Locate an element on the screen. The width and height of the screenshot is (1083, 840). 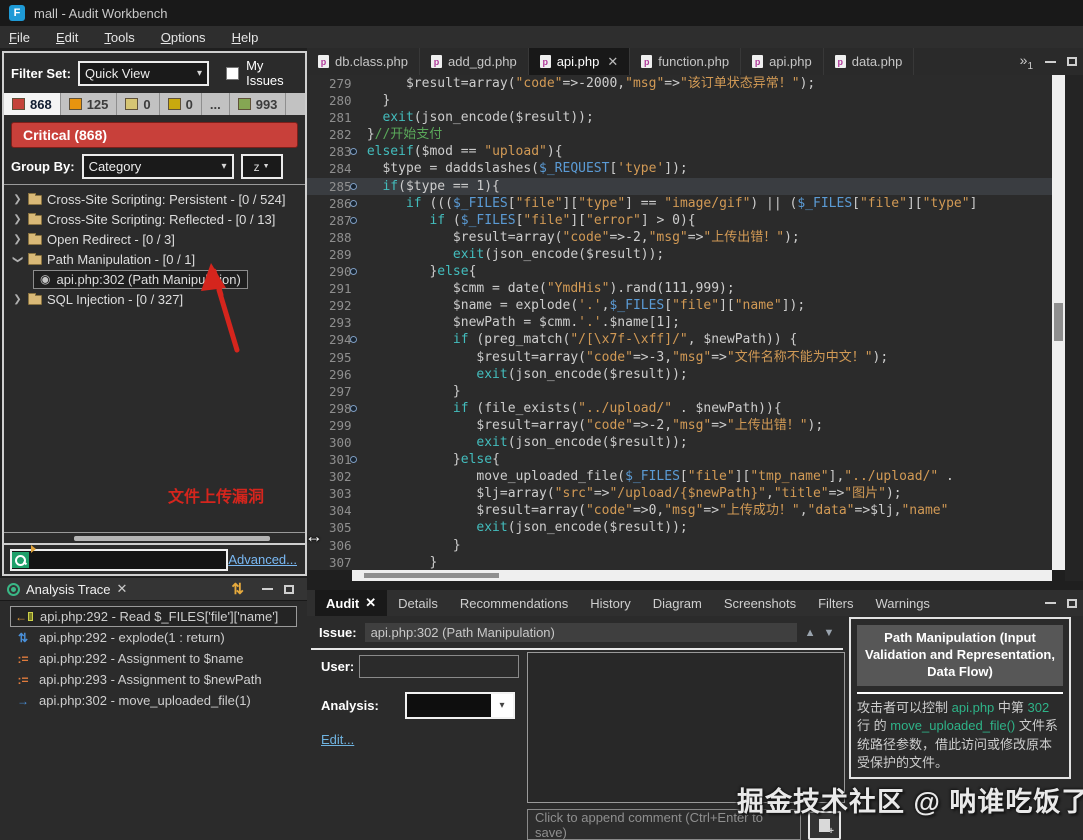
trace-step: := api.php:292 - Assignment to $name is located at coordinates (153, 658).